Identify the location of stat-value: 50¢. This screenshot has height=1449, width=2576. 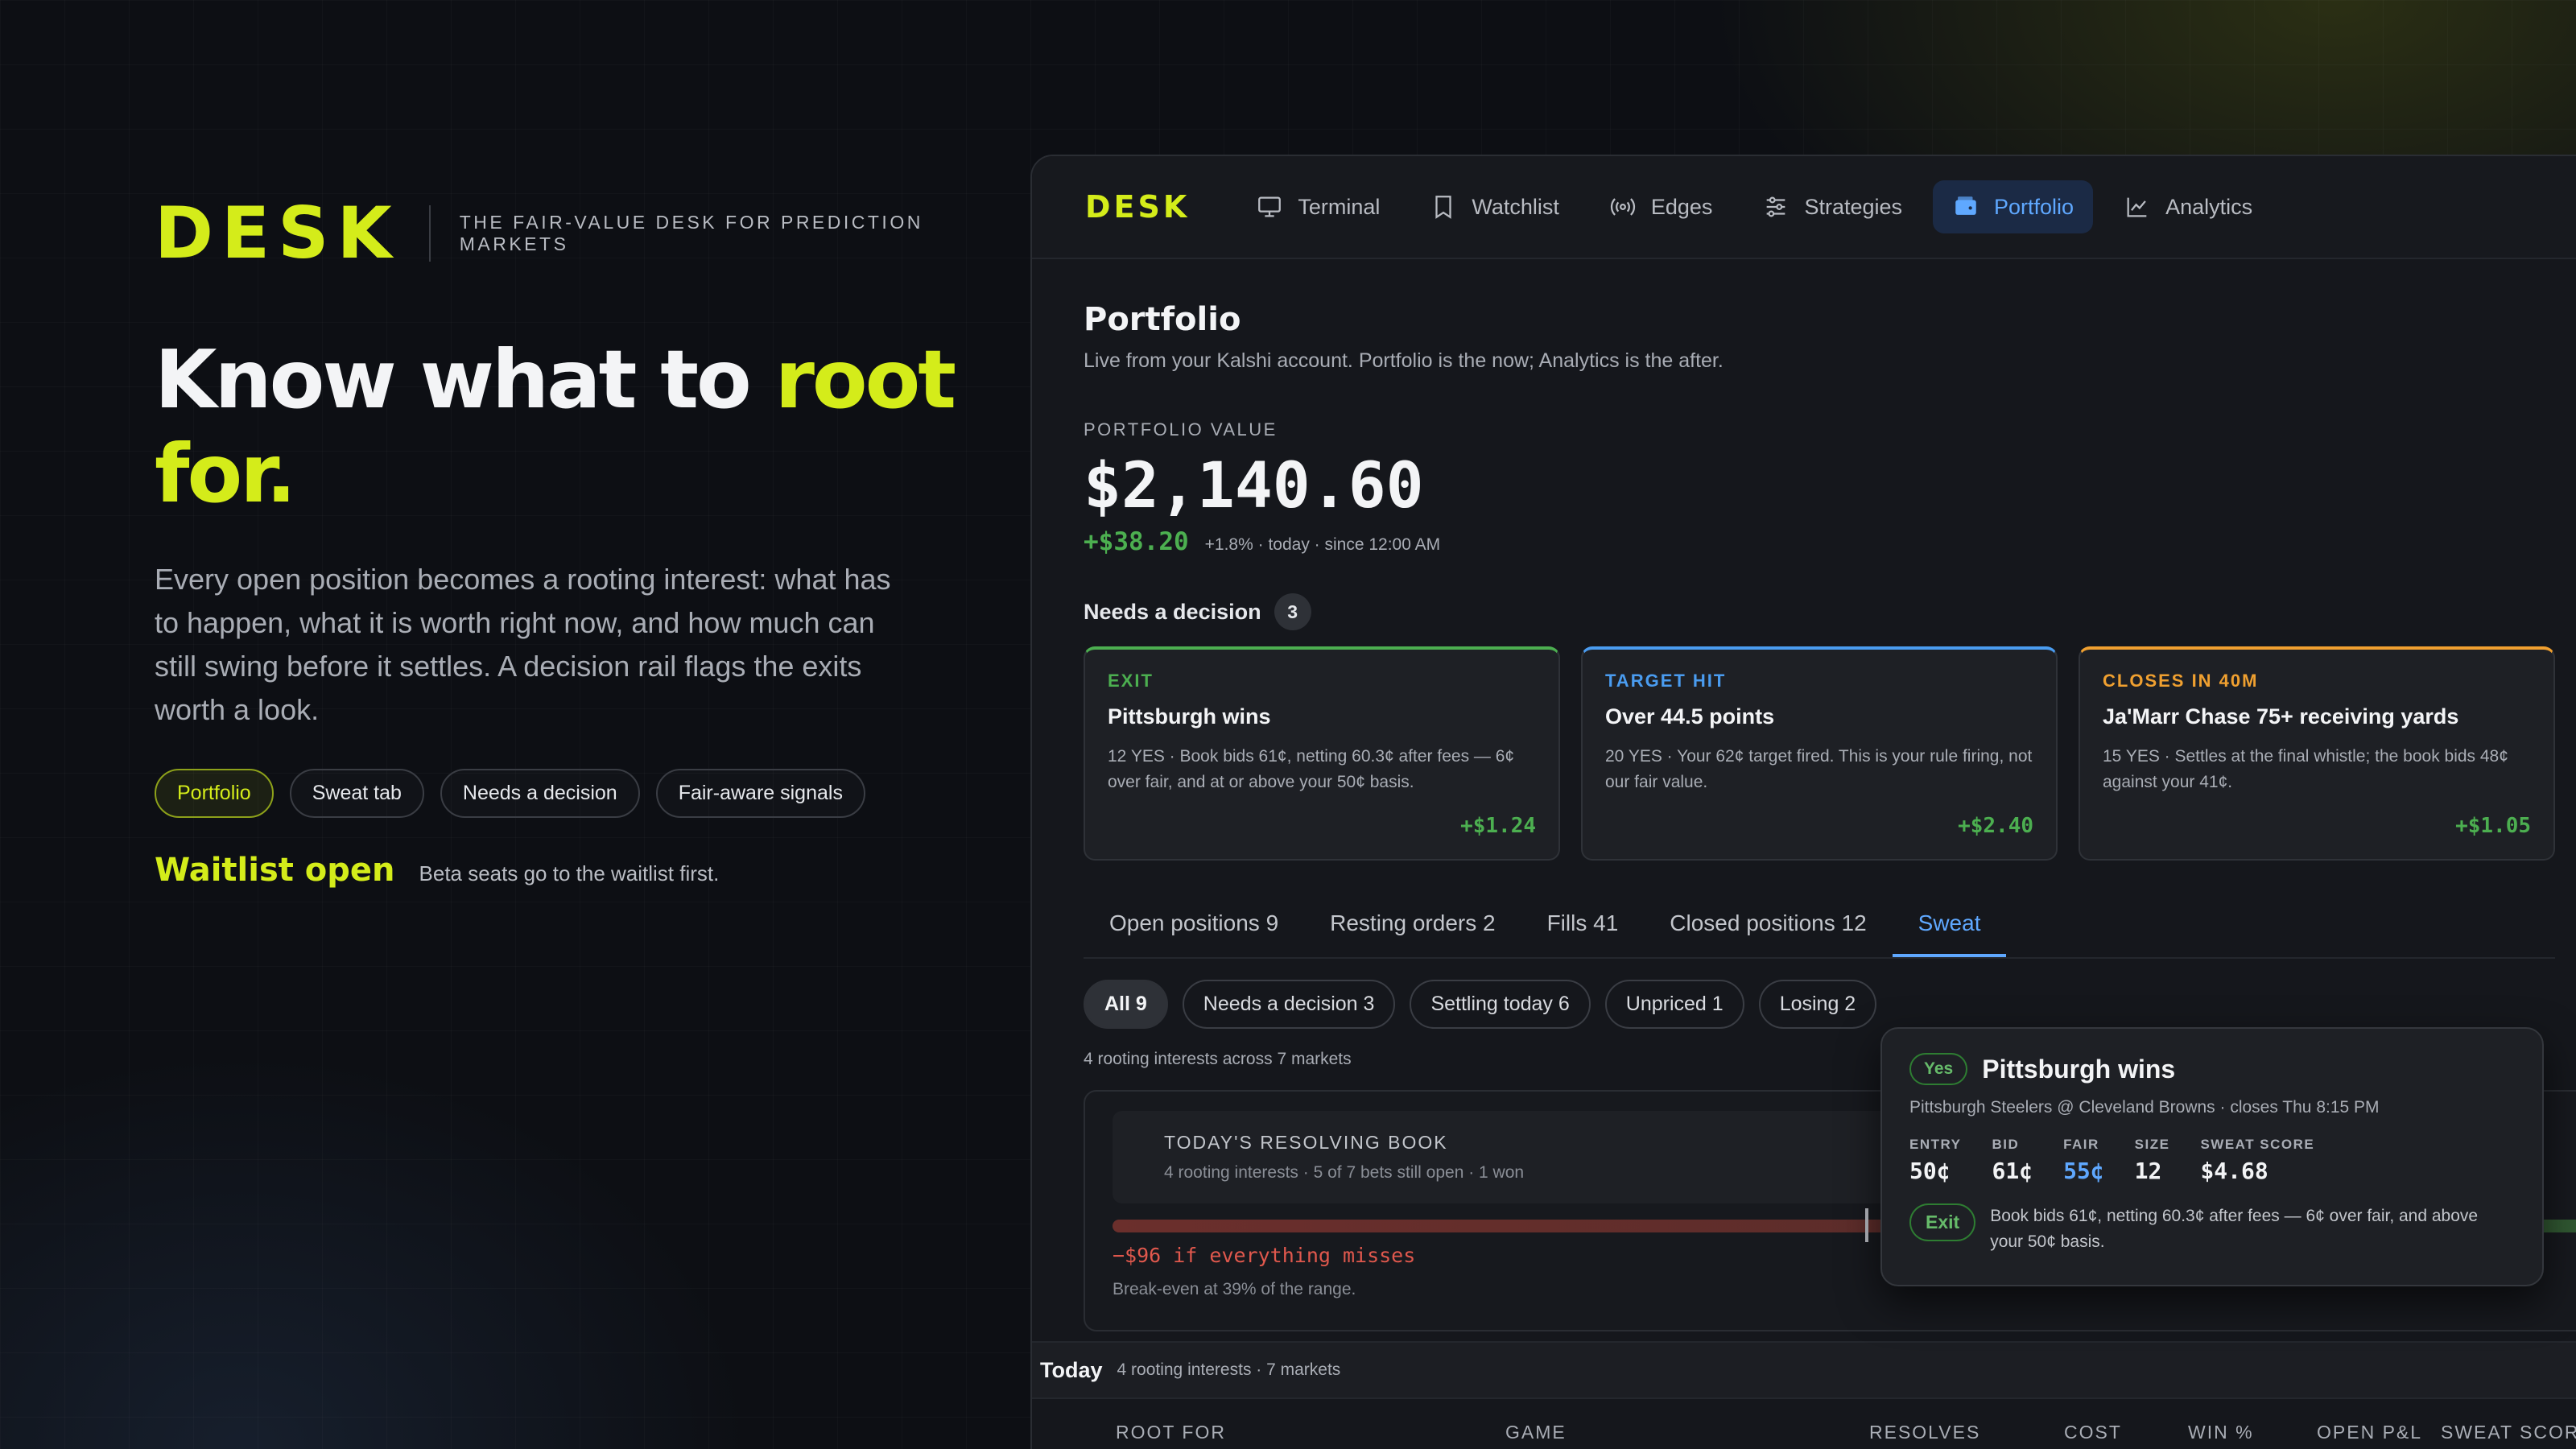
(1930, 1171).